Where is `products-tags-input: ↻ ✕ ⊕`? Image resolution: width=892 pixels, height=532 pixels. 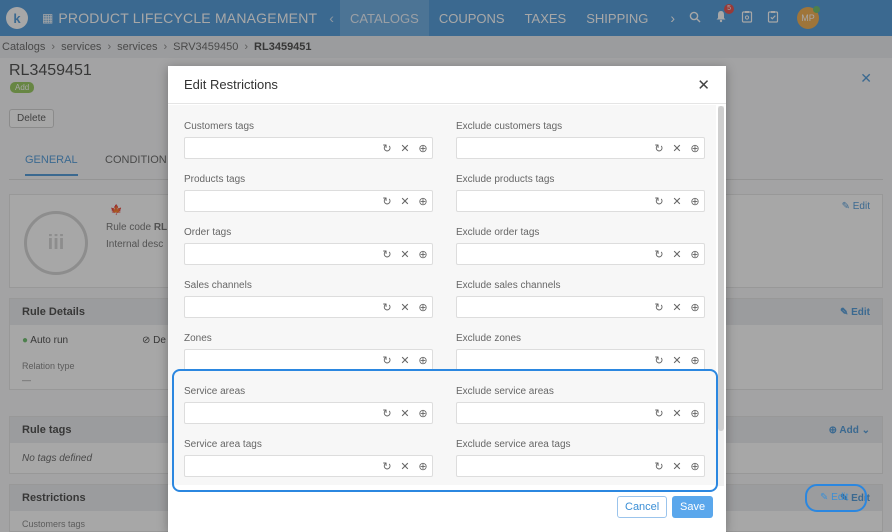 products-tags-input: ↻ ✕ ⊕ is located at coordinates (308, 201).